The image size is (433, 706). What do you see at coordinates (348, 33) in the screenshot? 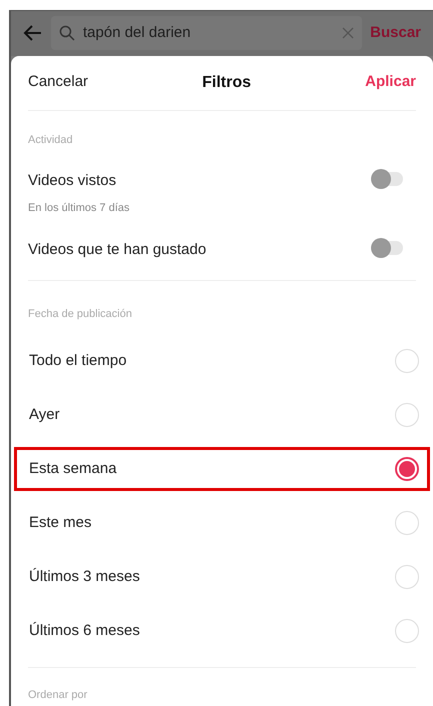
I see `clear-icon` at bounding box center [348, 33].